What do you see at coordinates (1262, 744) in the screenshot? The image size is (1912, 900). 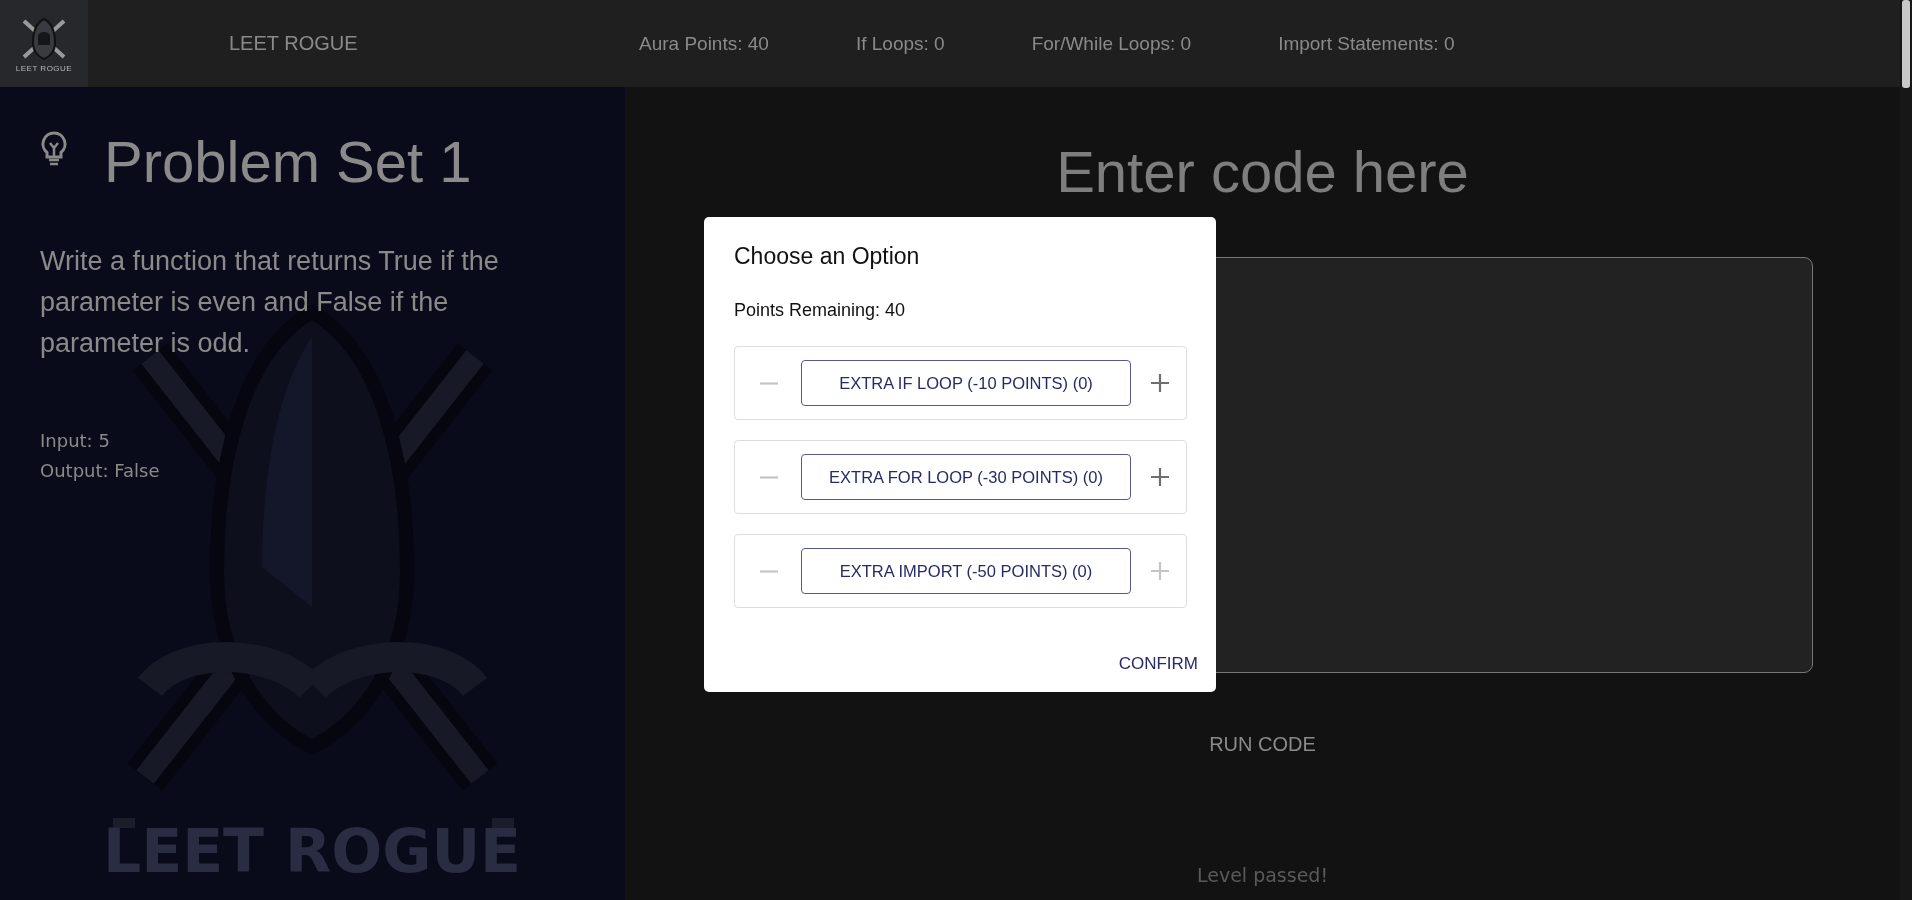 I see `run-code-button: RUN CODE` at bounding box center [1262, 744].